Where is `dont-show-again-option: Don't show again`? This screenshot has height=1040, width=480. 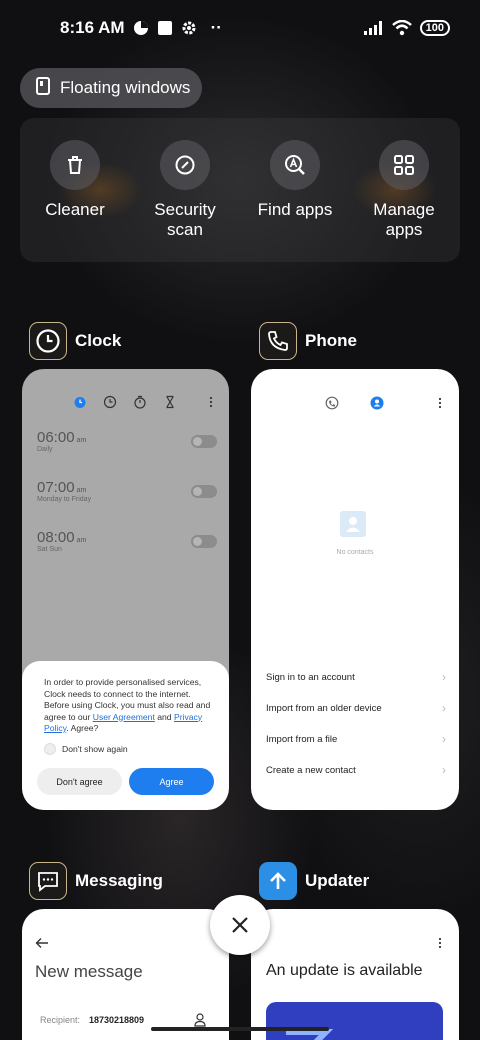 dont-show-again-option: Don't show again is located at coordinates (128, 748).